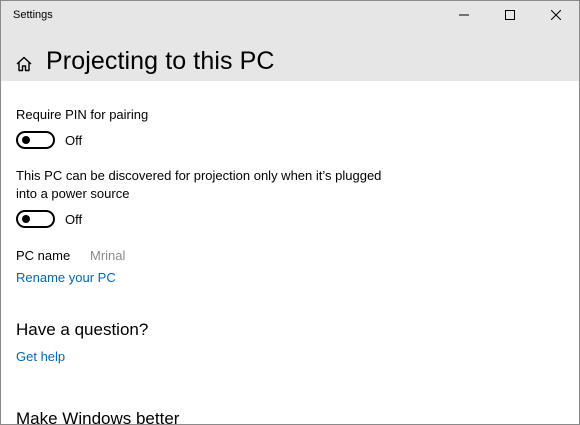 This screenshot has height=425, width=580. I want to click on pc-name-label: PC name, so click(43, 255).